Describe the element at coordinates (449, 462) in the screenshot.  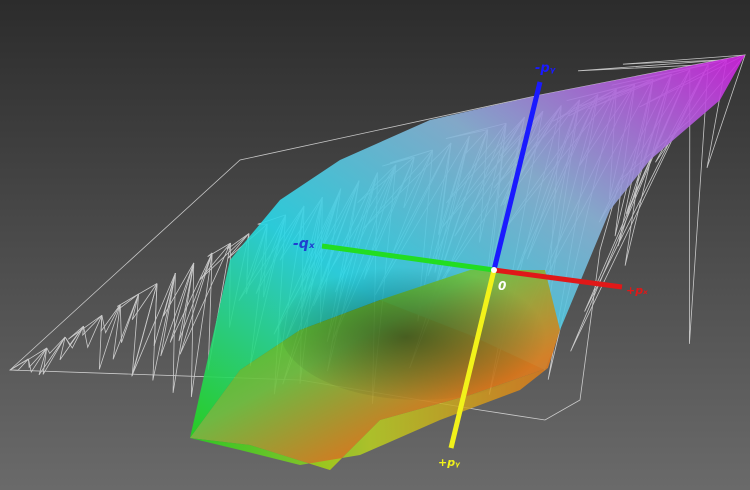
I see `axis-plus-py-label: +pᵧ` at that location.